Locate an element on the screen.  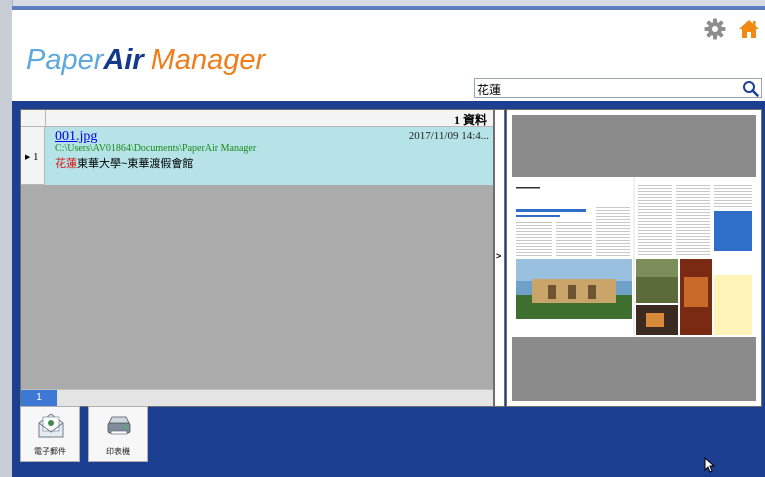
search-input: 花蓮 is located at coordinates (489, 89).